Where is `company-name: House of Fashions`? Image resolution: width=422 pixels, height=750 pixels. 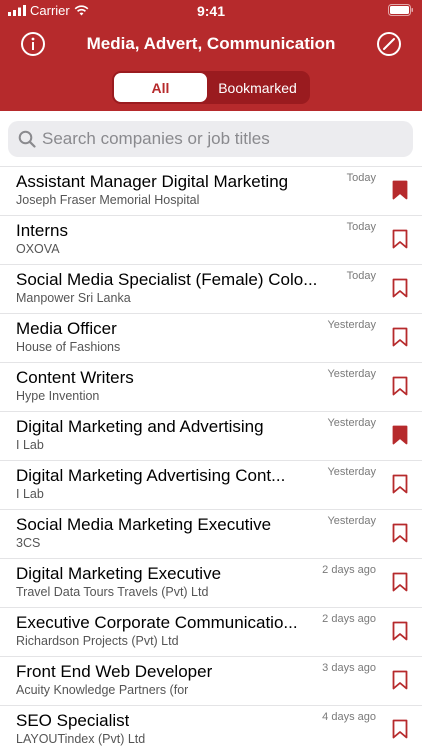
company-name: House of Fashions is located at coordinates (68, 347).